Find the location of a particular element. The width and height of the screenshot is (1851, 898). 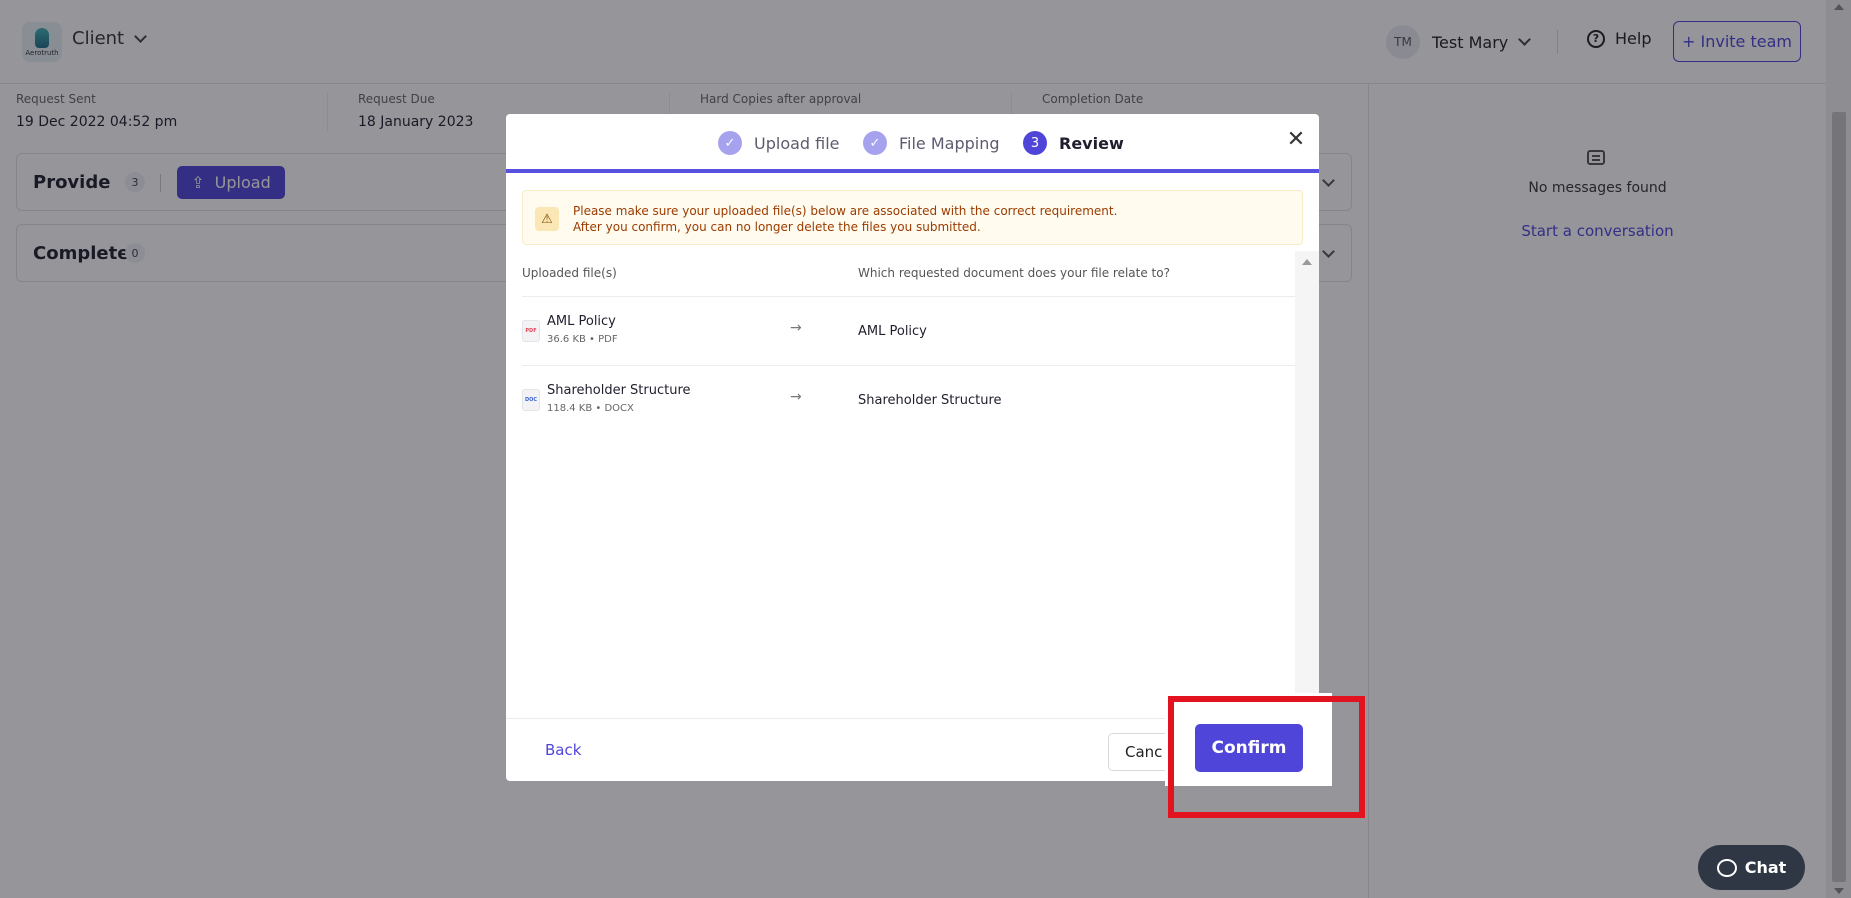

back-button: Back is located at coordinates (563, 750).